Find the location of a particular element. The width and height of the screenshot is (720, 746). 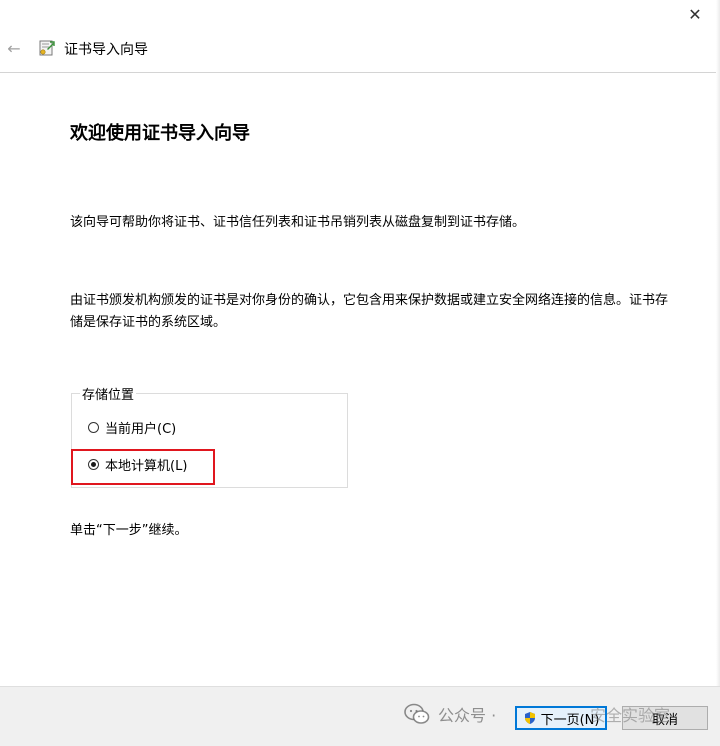

radio-current-user-label: 当前用户(C) is located at coordinates (141, 429).